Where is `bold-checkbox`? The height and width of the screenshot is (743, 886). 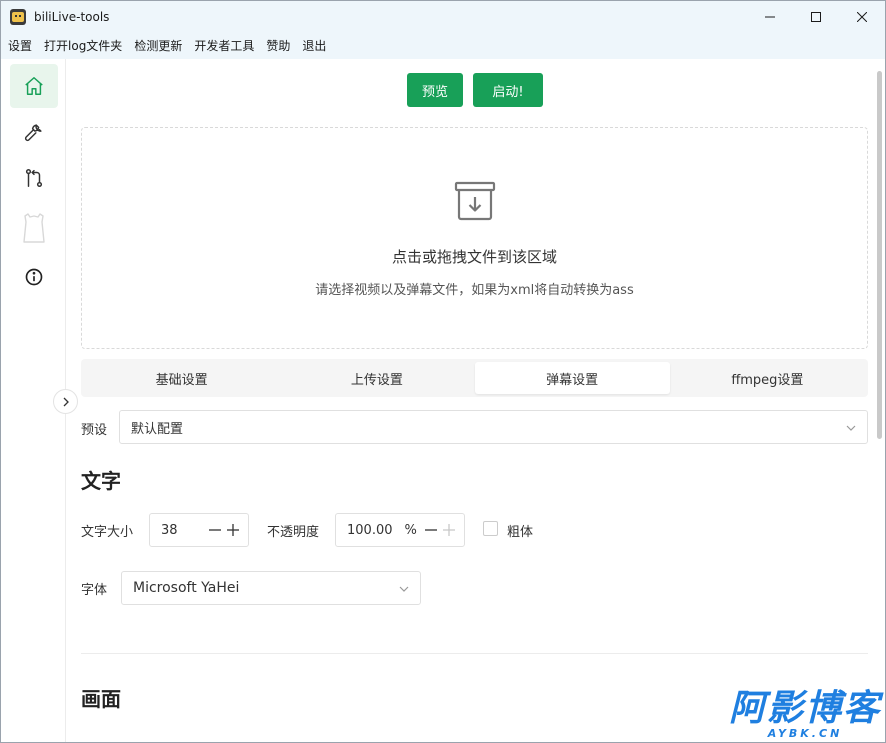 bold-checkbox is located at coordinates (490, 528).